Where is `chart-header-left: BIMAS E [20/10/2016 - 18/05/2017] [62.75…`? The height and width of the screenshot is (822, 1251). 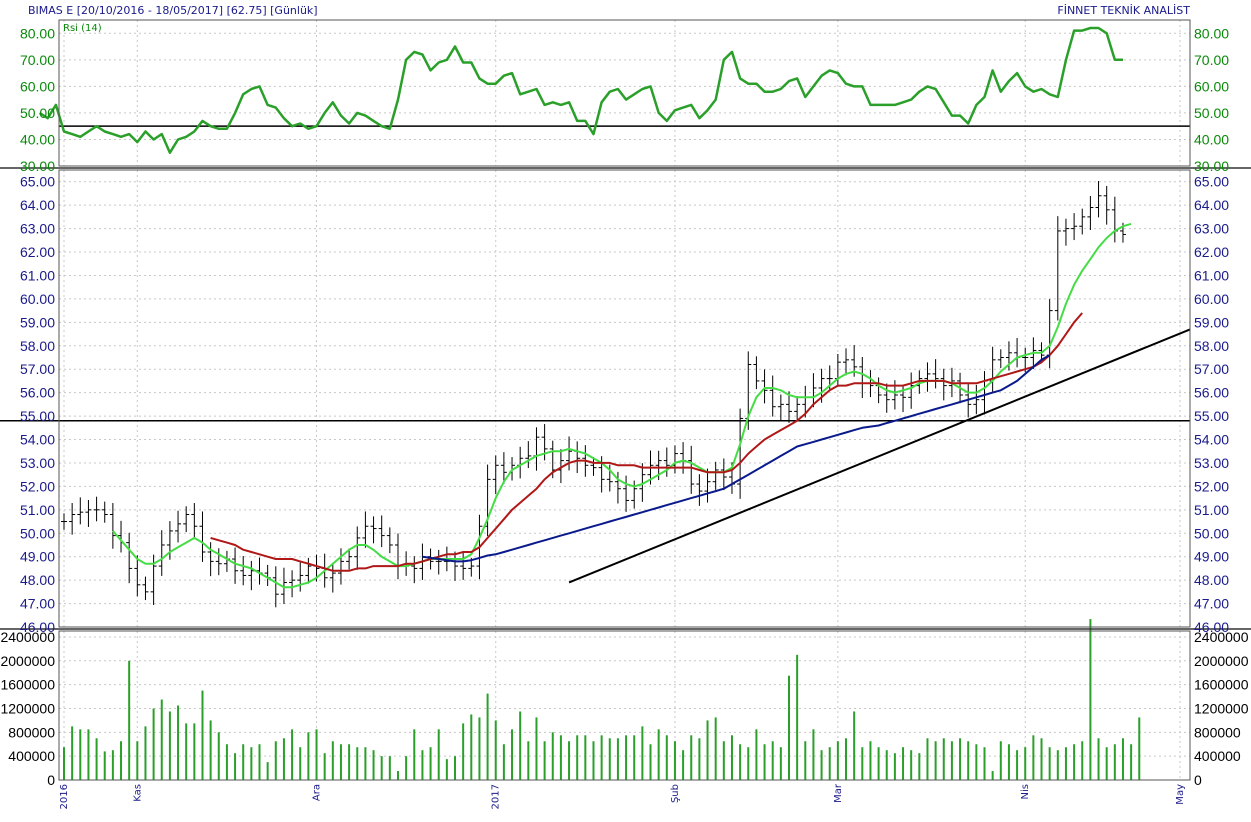
chart-header-left: BIMAS E [20/10/2016 - 18/05/2017] [62.75… is located at coordinates (173, 10).